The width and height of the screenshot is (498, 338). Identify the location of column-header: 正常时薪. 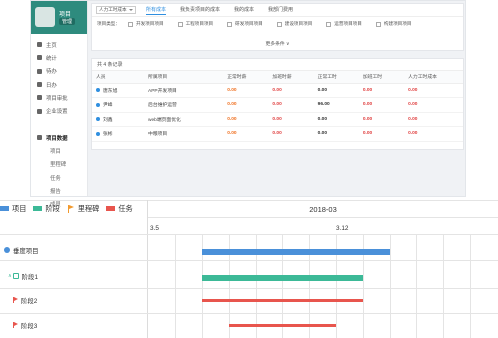
(246, 77).